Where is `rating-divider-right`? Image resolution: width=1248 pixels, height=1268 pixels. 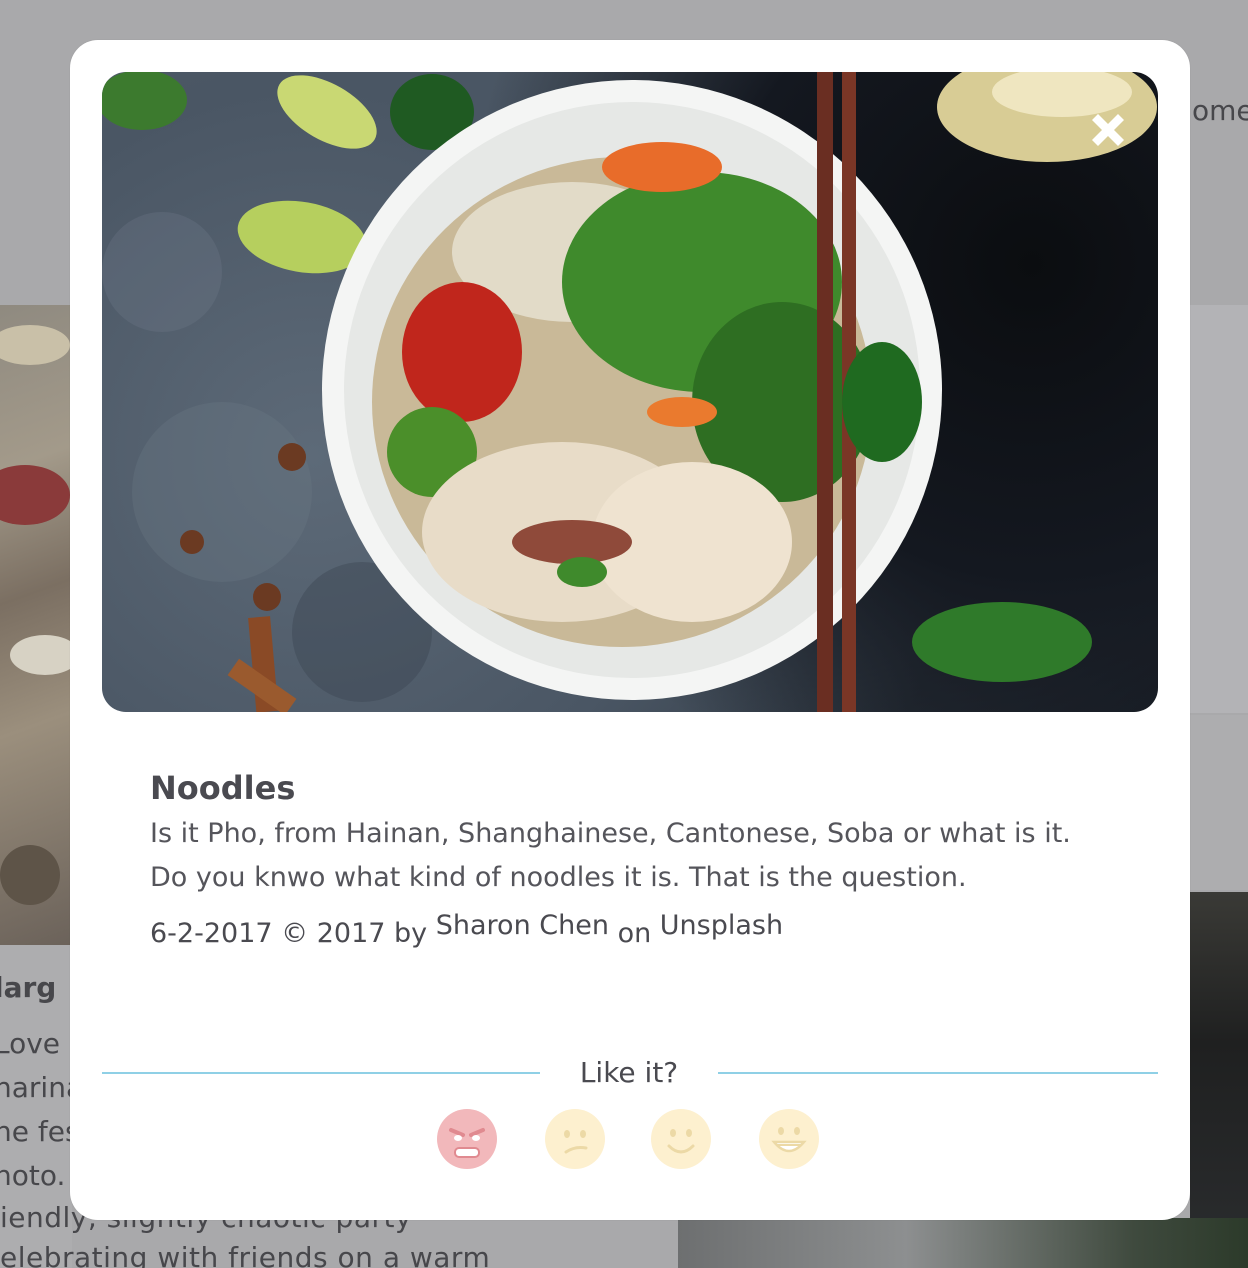 rating-divider-right is located at coordinates (938, 1073).